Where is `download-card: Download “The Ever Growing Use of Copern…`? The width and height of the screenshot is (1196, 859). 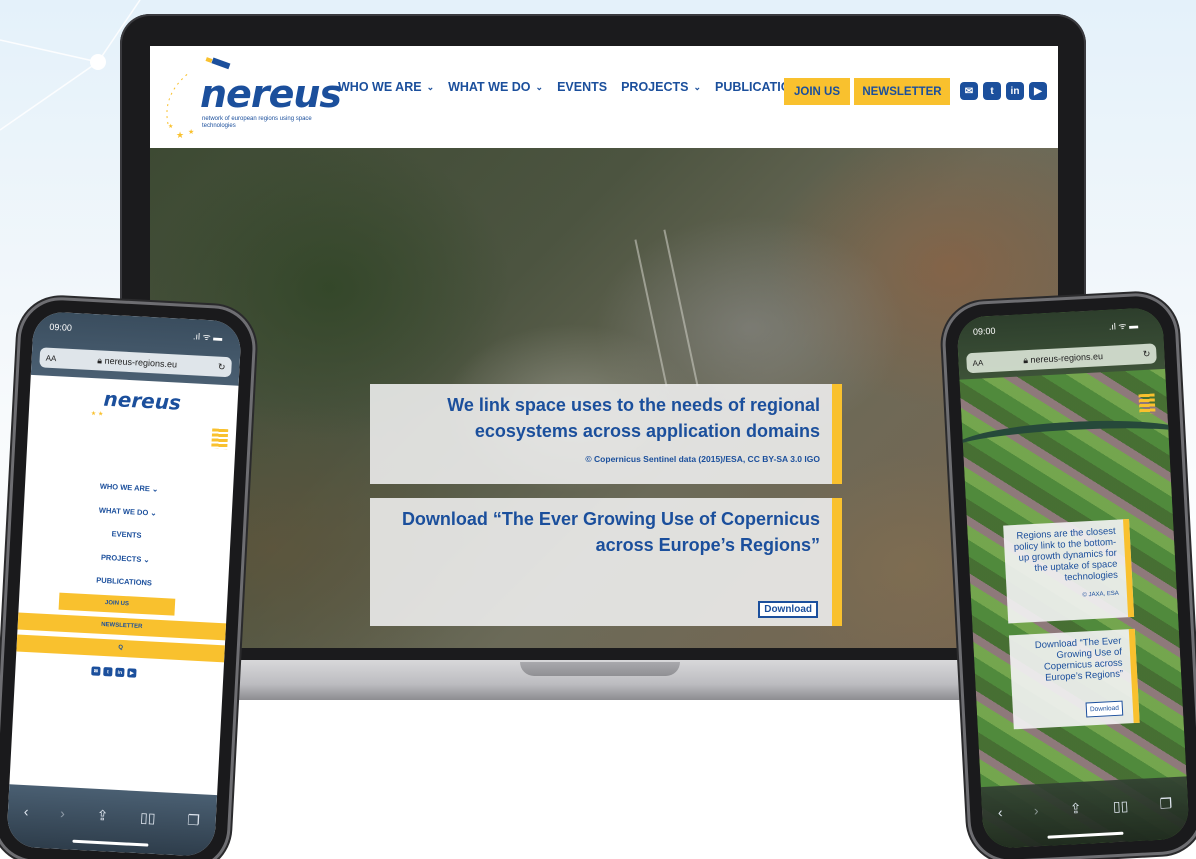
download-card: Download “The Ever Growing Use of Copern… is located at coordinates (606, 562).